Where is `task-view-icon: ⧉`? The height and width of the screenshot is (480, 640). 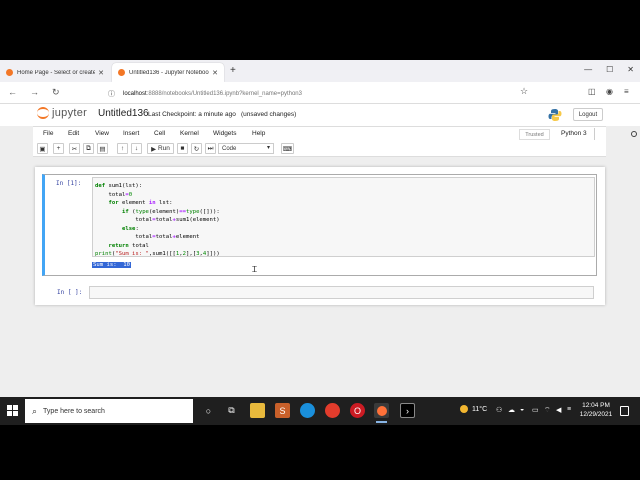
task-view-icon: ⧉ is located at coordinates (231, 410).